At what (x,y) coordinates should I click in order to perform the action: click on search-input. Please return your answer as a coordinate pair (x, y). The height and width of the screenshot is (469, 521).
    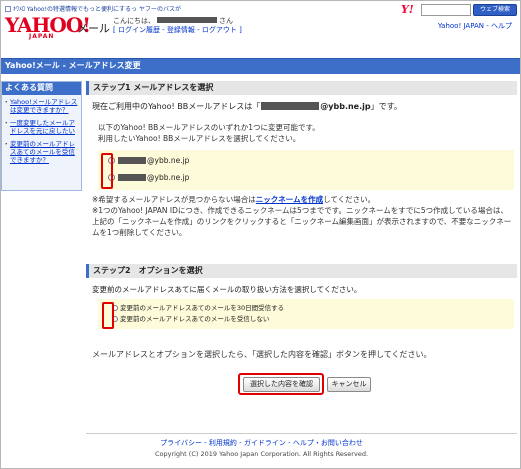
    Looking at the image, I should click on (446, 10).